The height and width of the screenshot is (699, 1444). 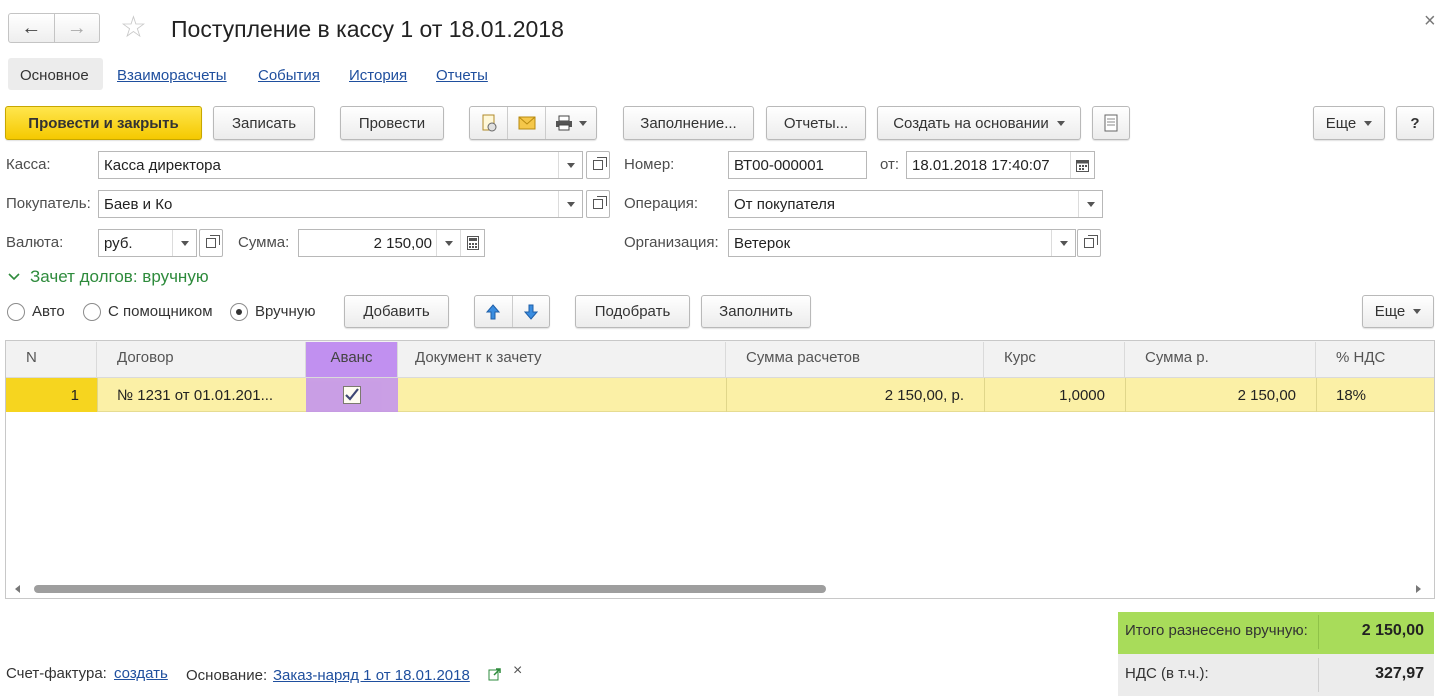 I want to click on date-field: 18.01.2018 17:40:07, so click(x=1000, y=165).